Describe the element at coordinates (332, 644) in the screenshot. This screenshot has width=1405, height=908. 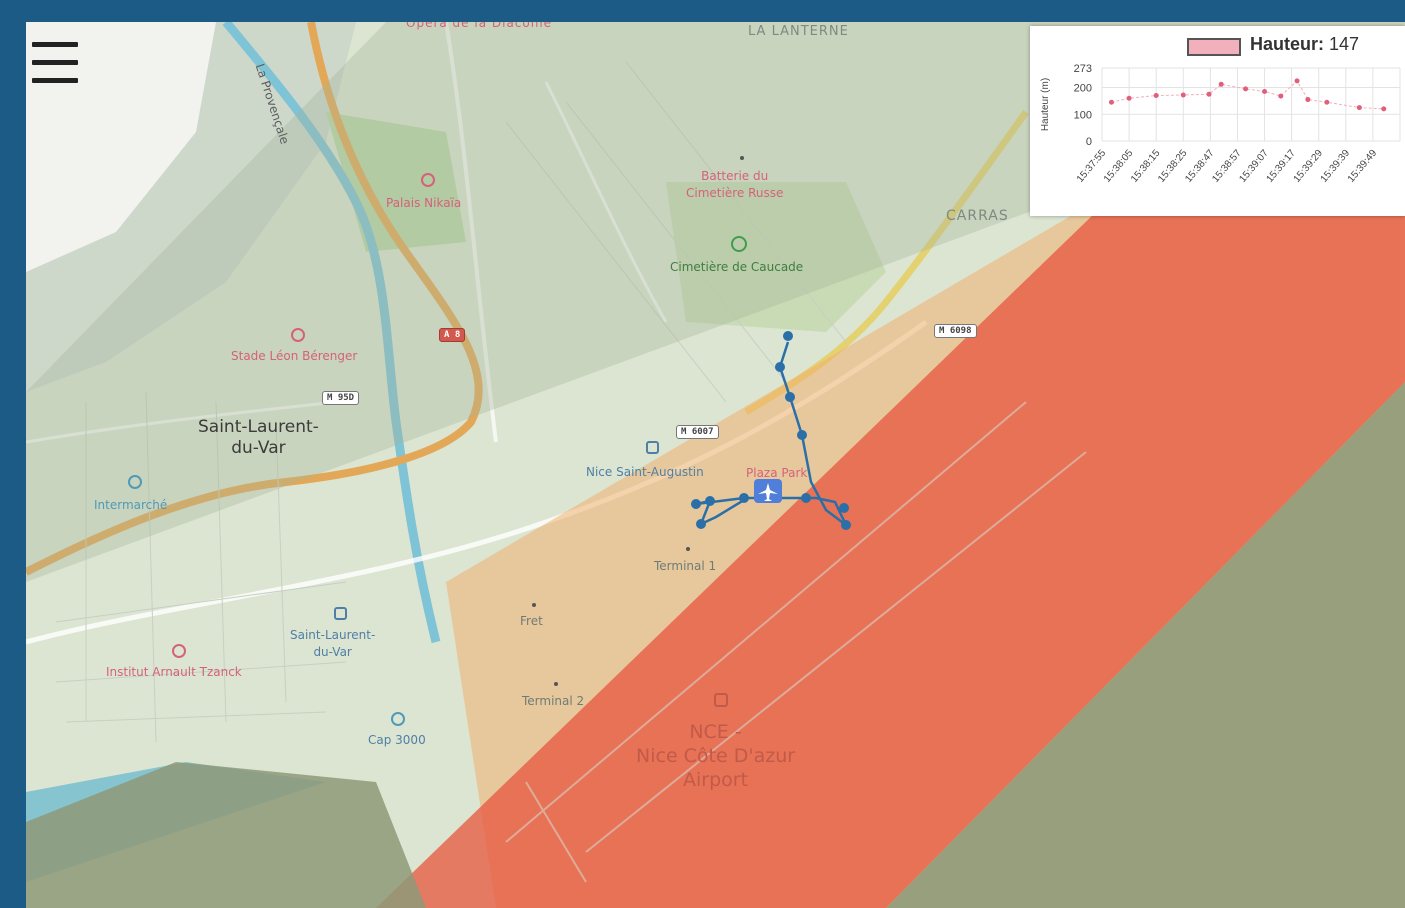
I see `poi-saint-laurent-station: Saint-Laurent- du-Var` at that location.